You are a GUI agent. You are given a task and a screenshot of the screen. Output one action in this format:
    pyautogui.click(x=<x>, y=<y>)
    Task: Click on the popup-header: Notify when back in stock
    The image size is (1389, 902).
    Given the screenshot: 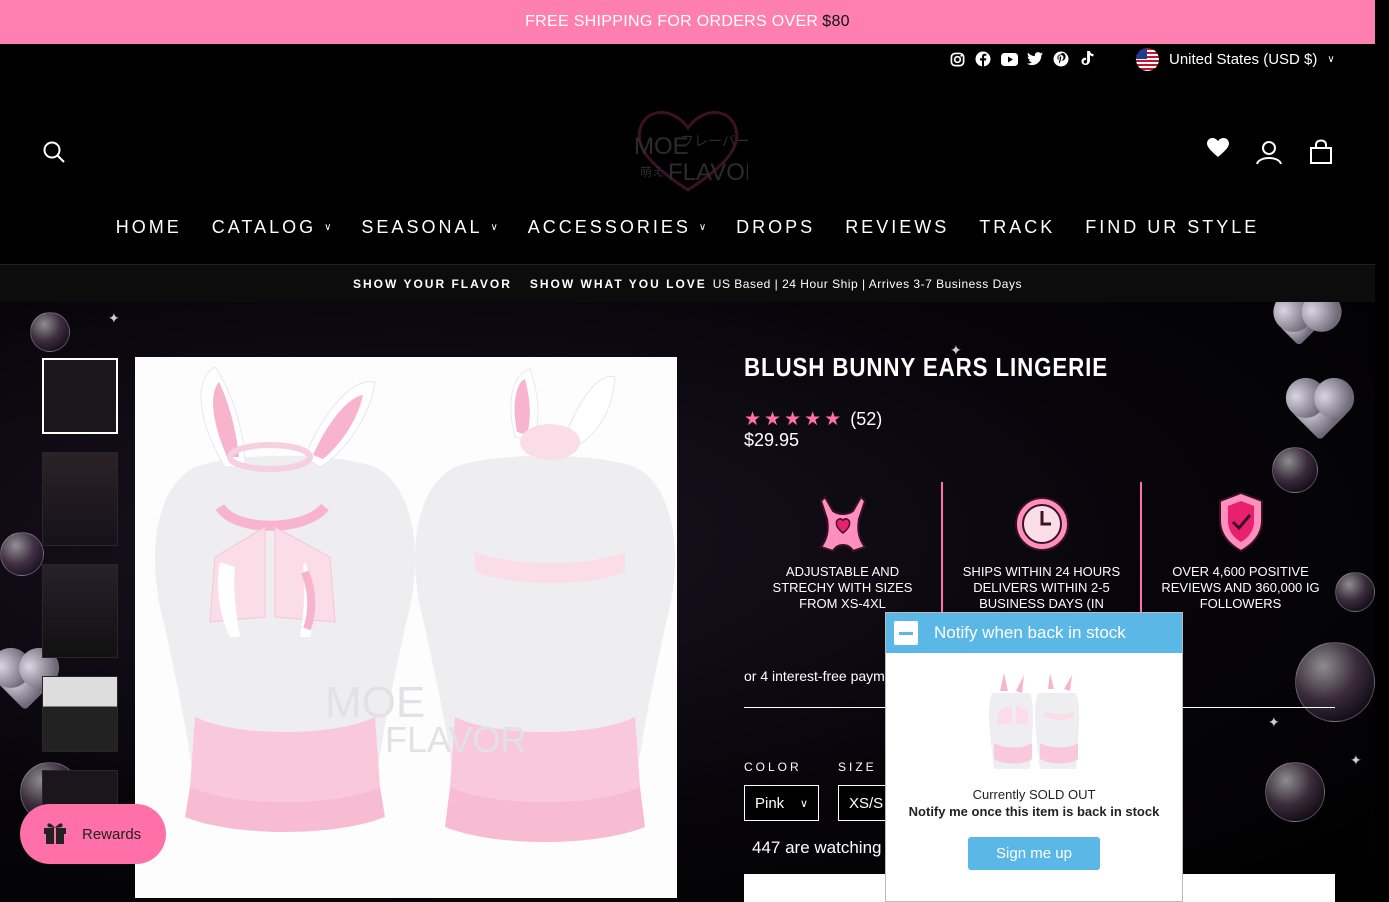 What is the action you would take?
    pyautogui.click(x=1034, y=633)
    